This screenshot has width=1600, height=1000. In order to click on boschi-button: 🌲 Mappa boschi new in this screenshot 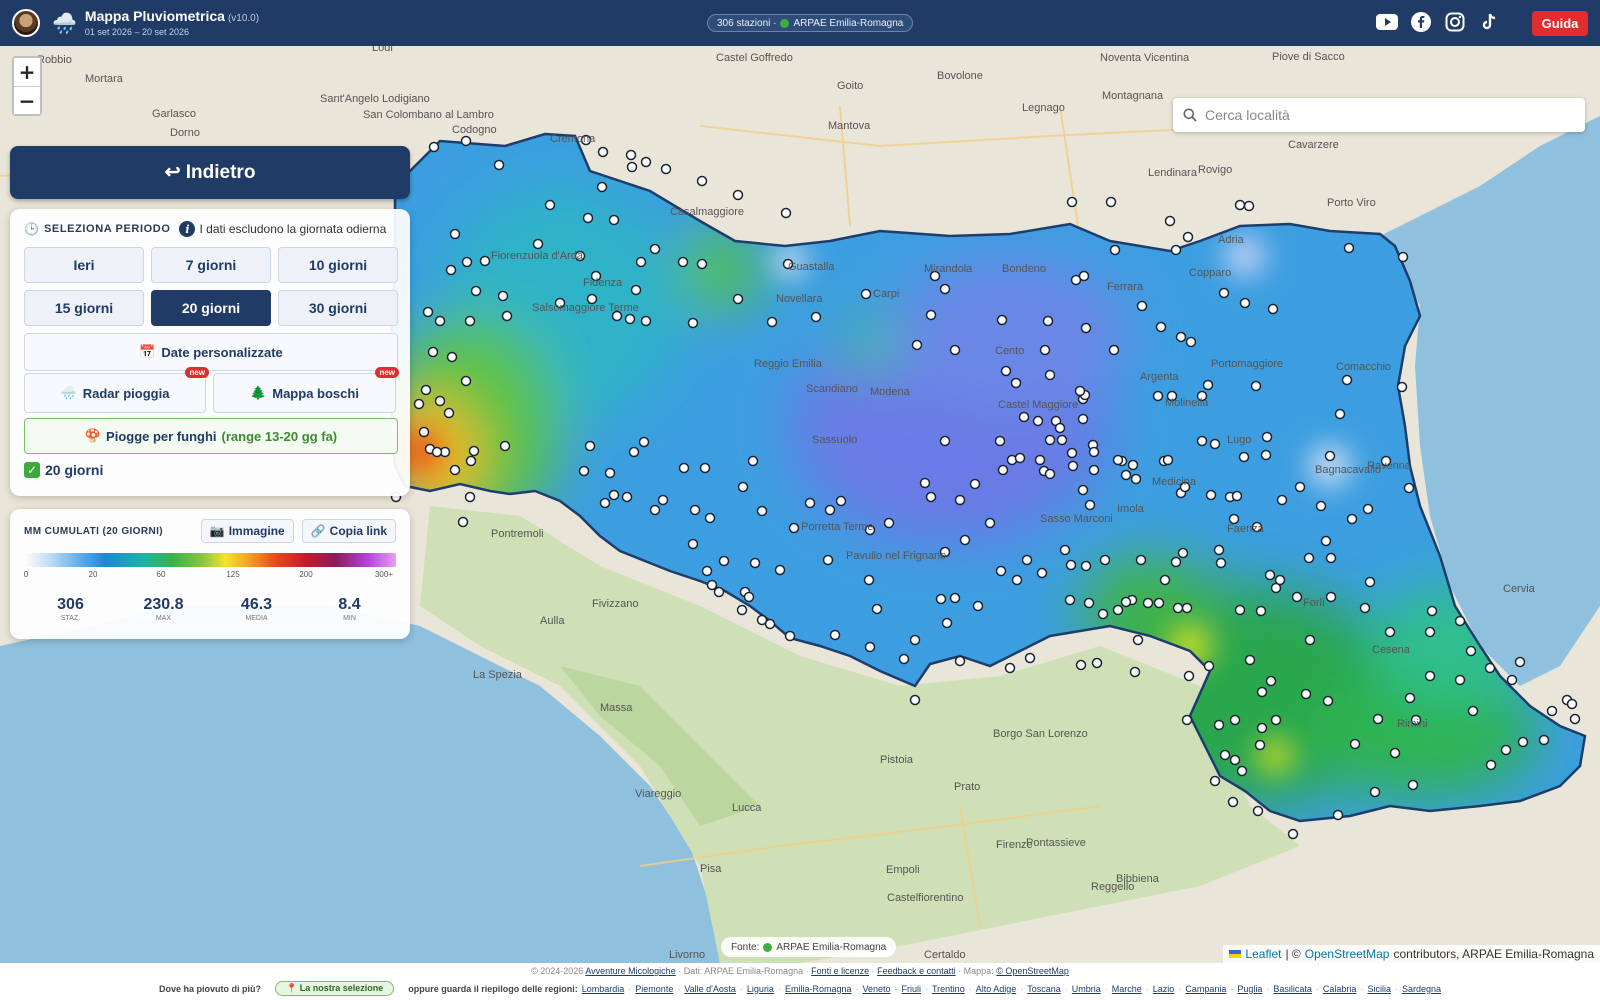, I will do `click(306, 390)`.